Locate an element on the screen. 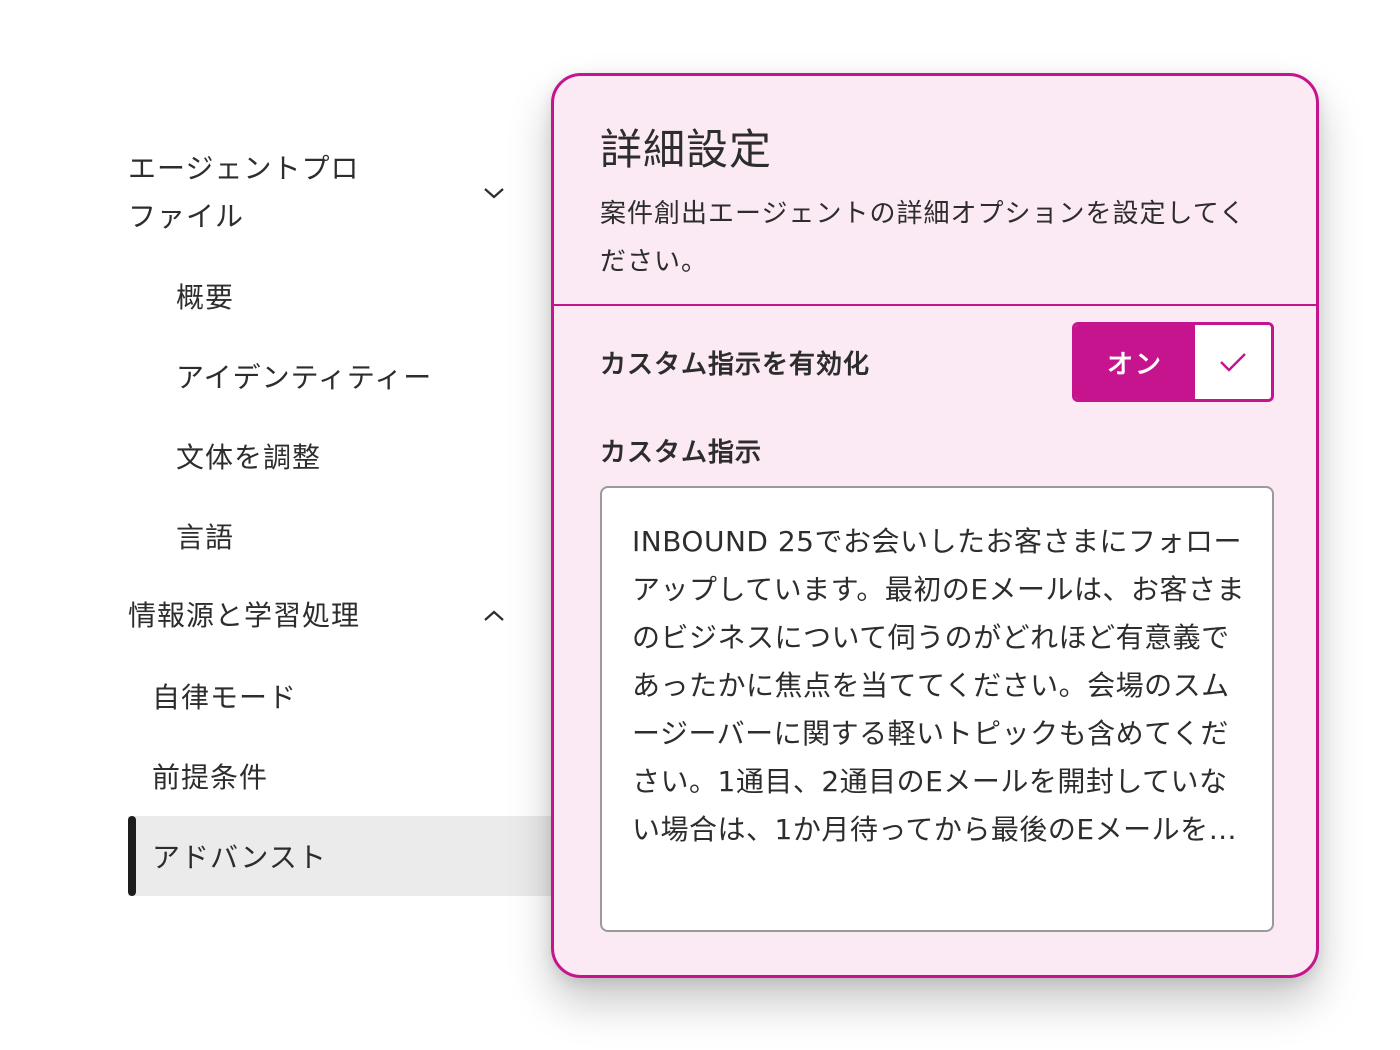 This screenshot has width=1400, height=1050. nav-item-label: 文体を調整 is located at coordinates (249, 457).